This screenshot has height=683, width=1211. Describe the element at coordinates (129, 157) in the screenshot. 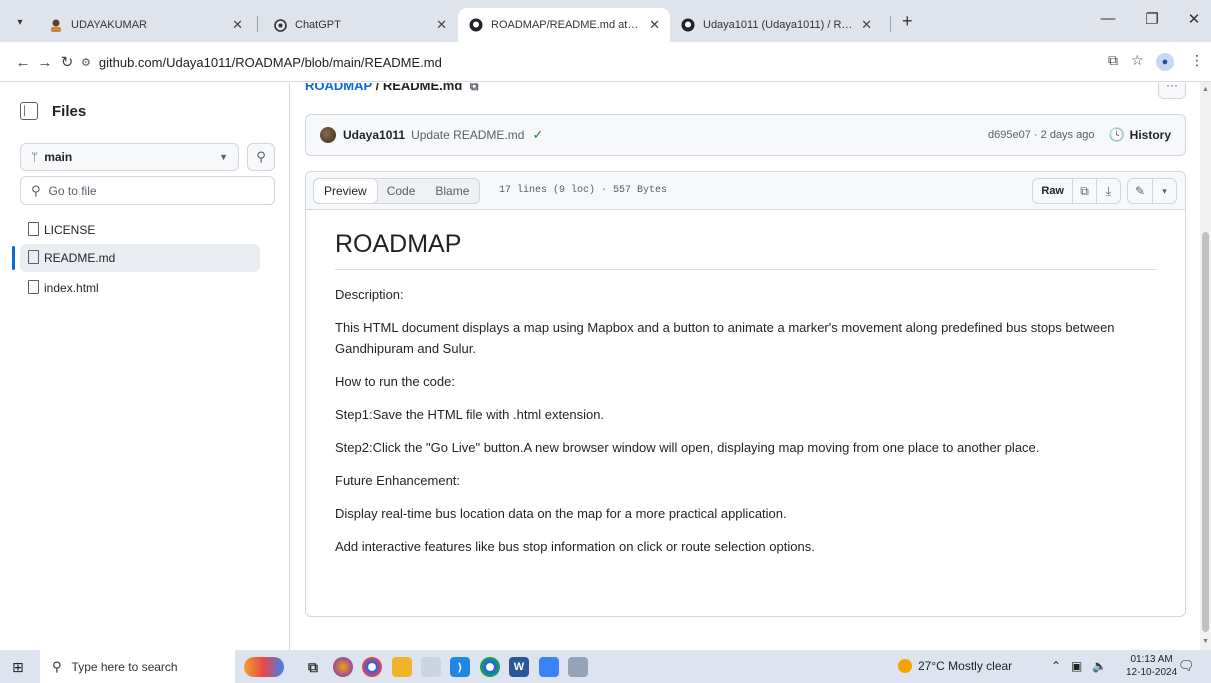

I see `branch-selector: ᛘ main ▼` at that location.